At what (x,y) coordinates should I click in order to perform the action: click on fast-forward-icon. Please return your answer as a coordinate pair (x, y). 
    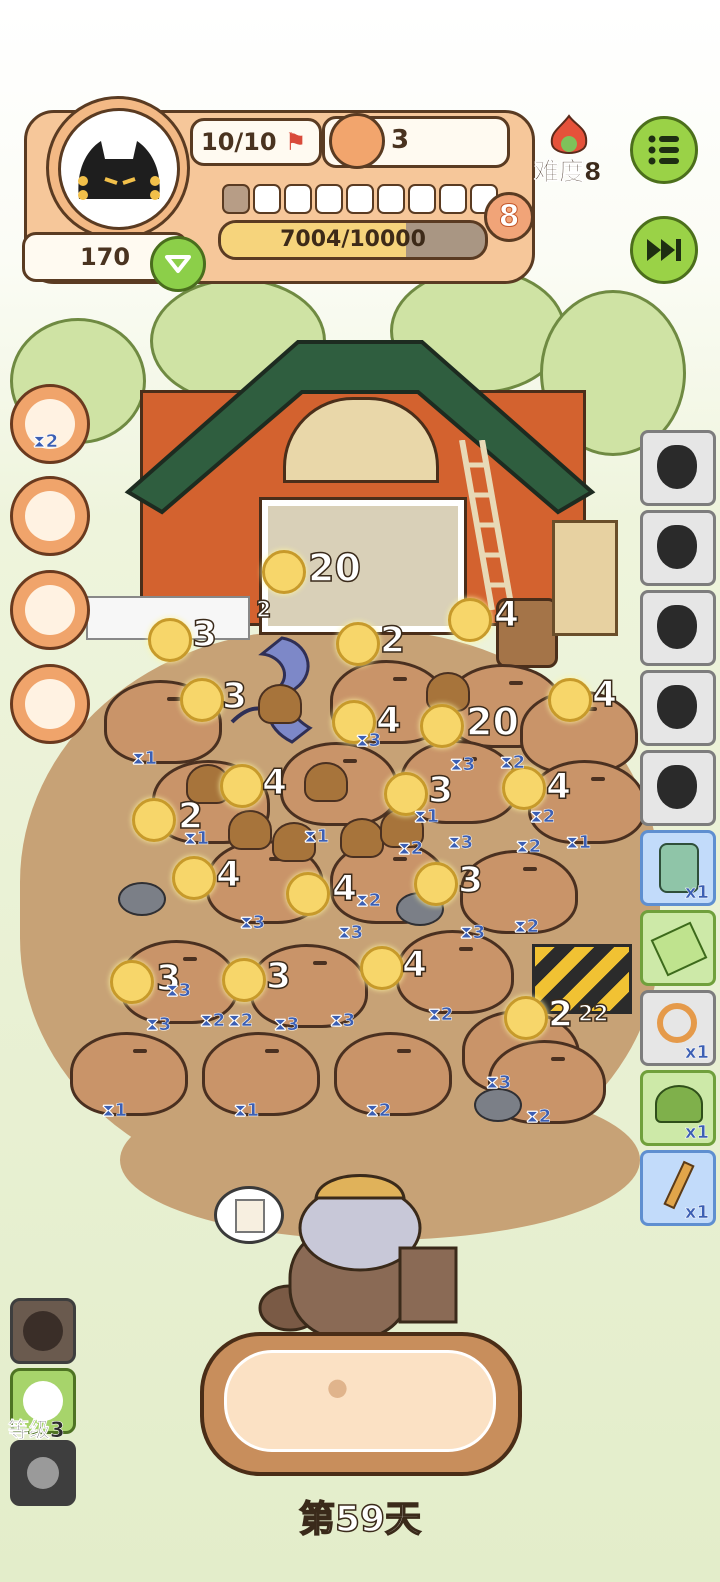
    Looking at the image, I should click on (664, 250).